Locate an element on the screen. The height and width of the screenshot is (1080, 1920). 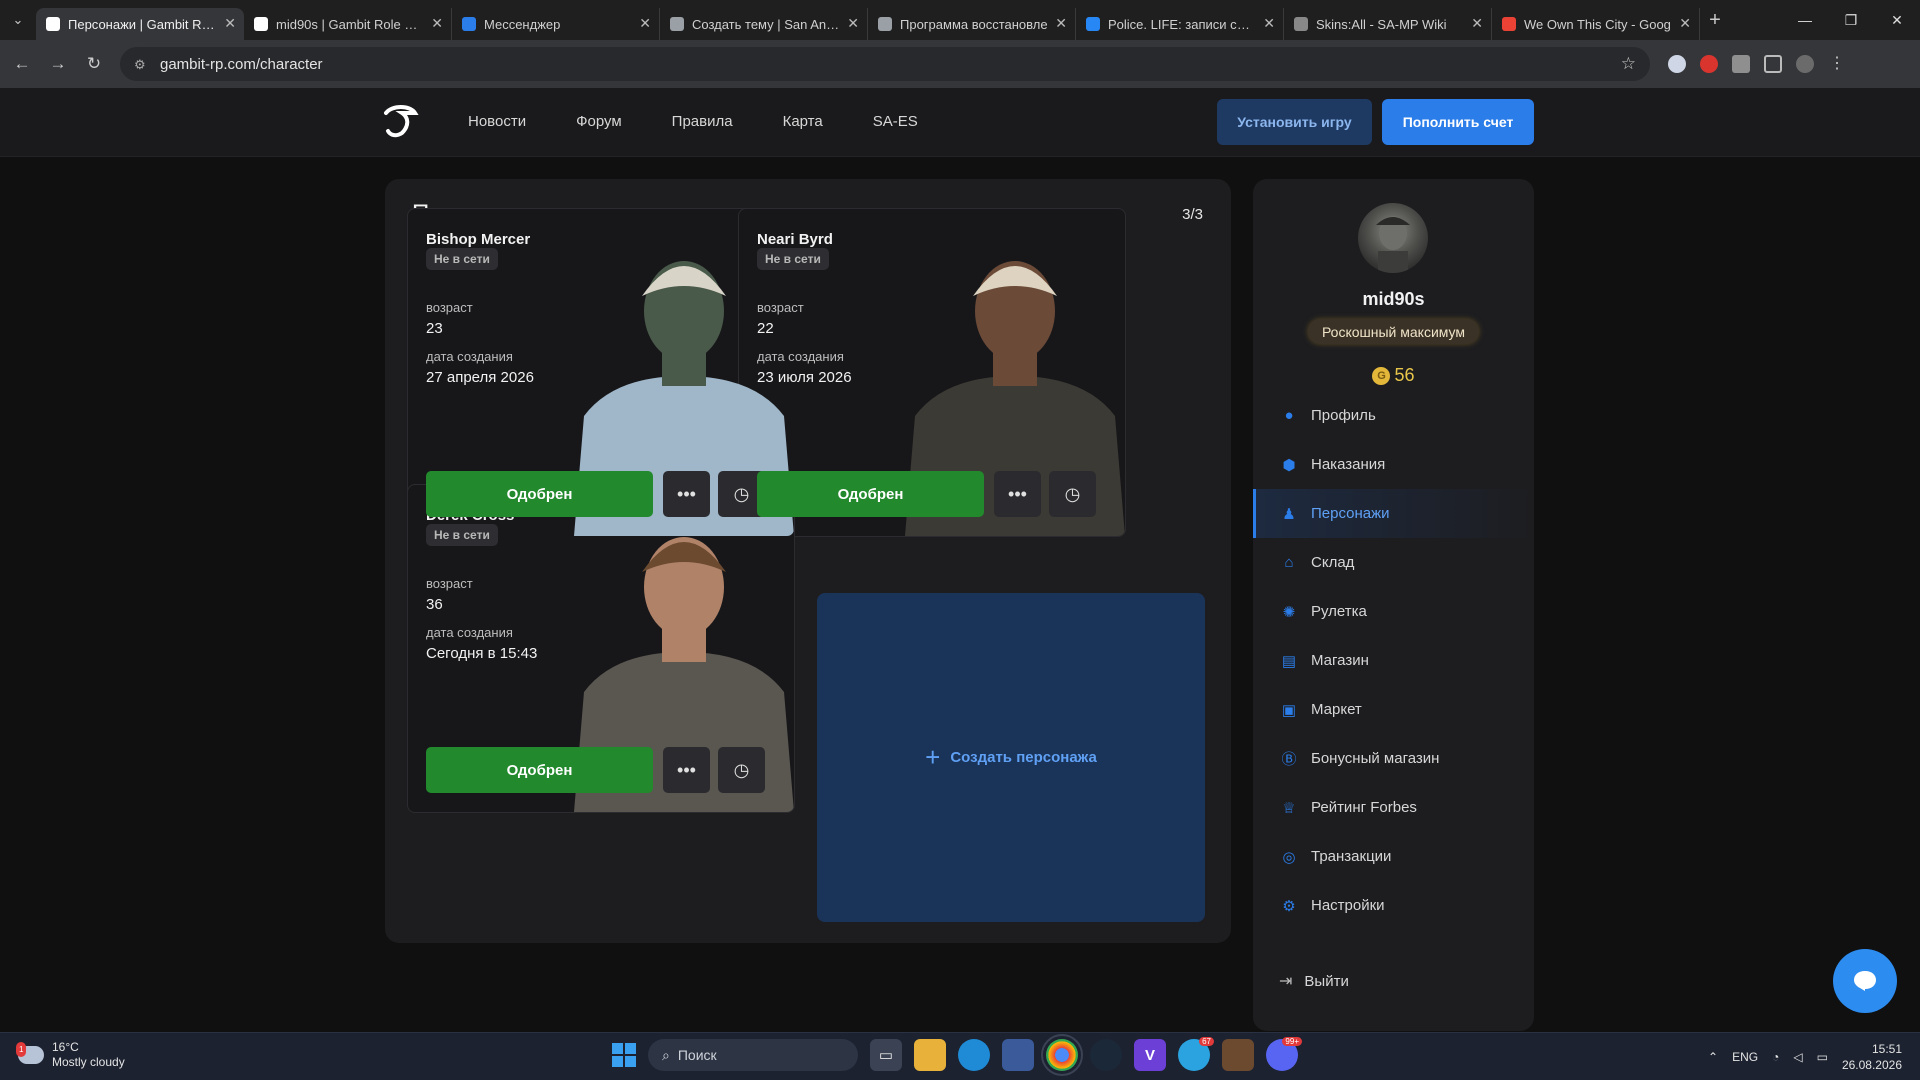
close-window-button: ✕ is located at coordinates (1897, 20).